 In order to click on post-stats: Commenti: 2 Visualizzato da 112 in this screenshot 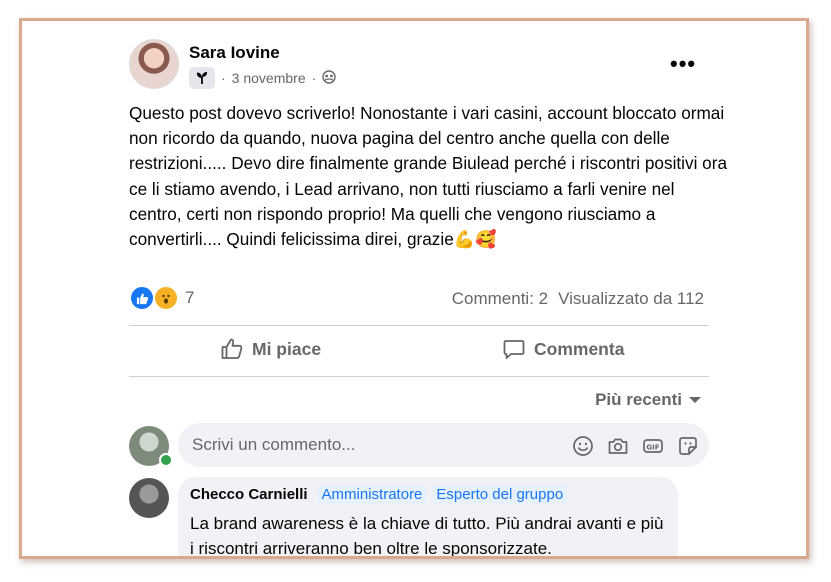, I will do `click(578, 299)`.